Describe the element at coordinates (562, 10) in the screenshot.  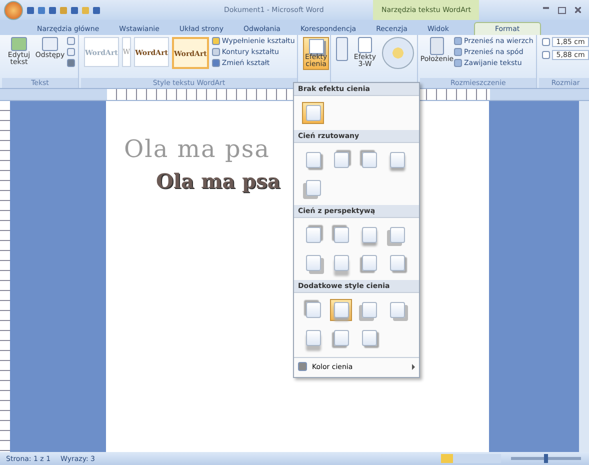
I see `maximize-icon` at that location.